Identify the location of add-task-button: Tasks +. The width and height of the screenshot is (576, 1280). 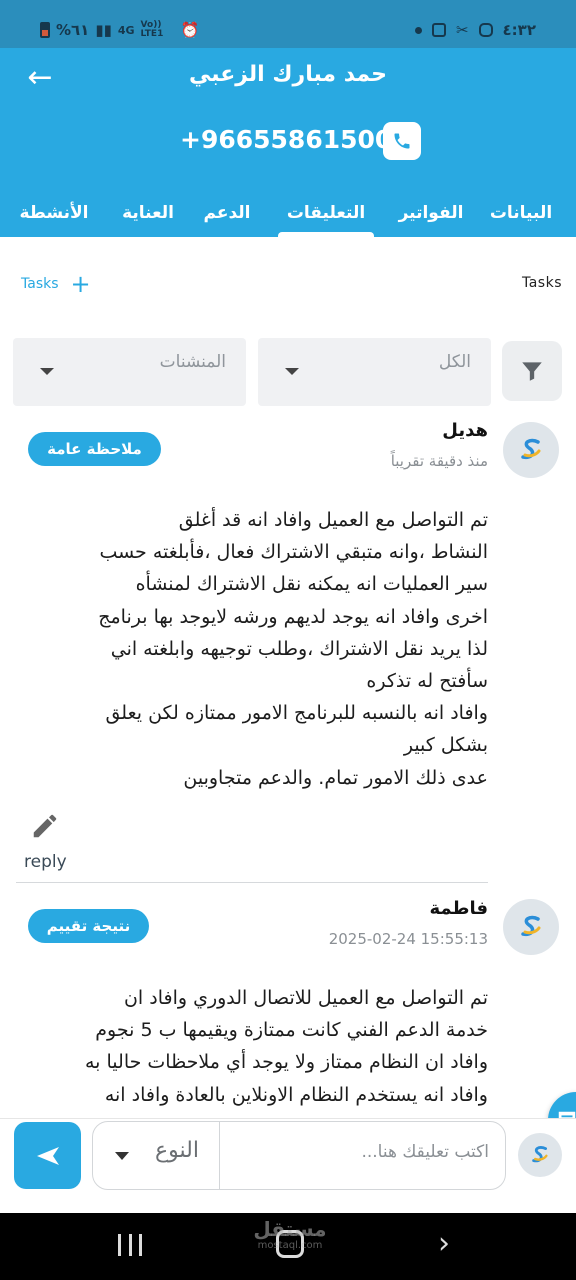
(56, 284).